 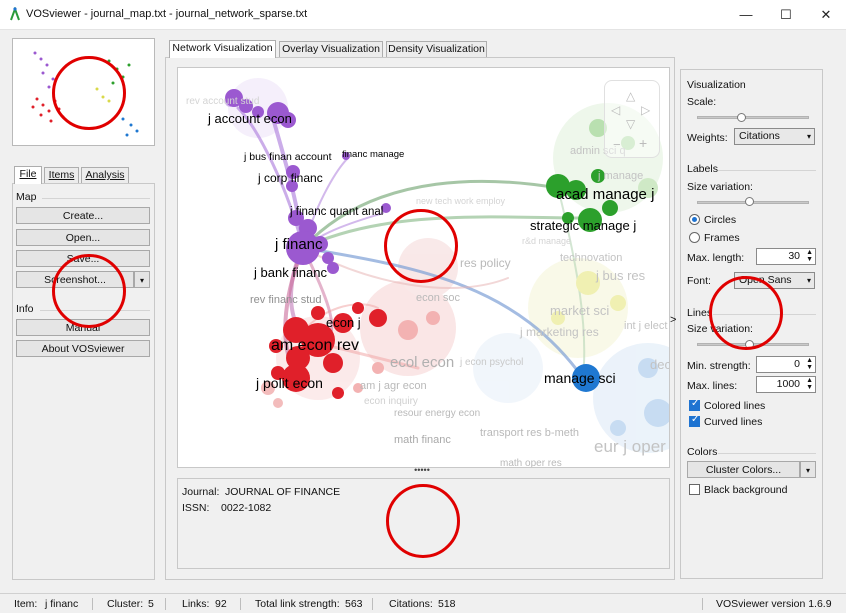 What do you see at coordinates (786, 256) in the screenshot?
I see `max-length-spinner: 30 ▲ ▼` at bounding box center [786, 256].